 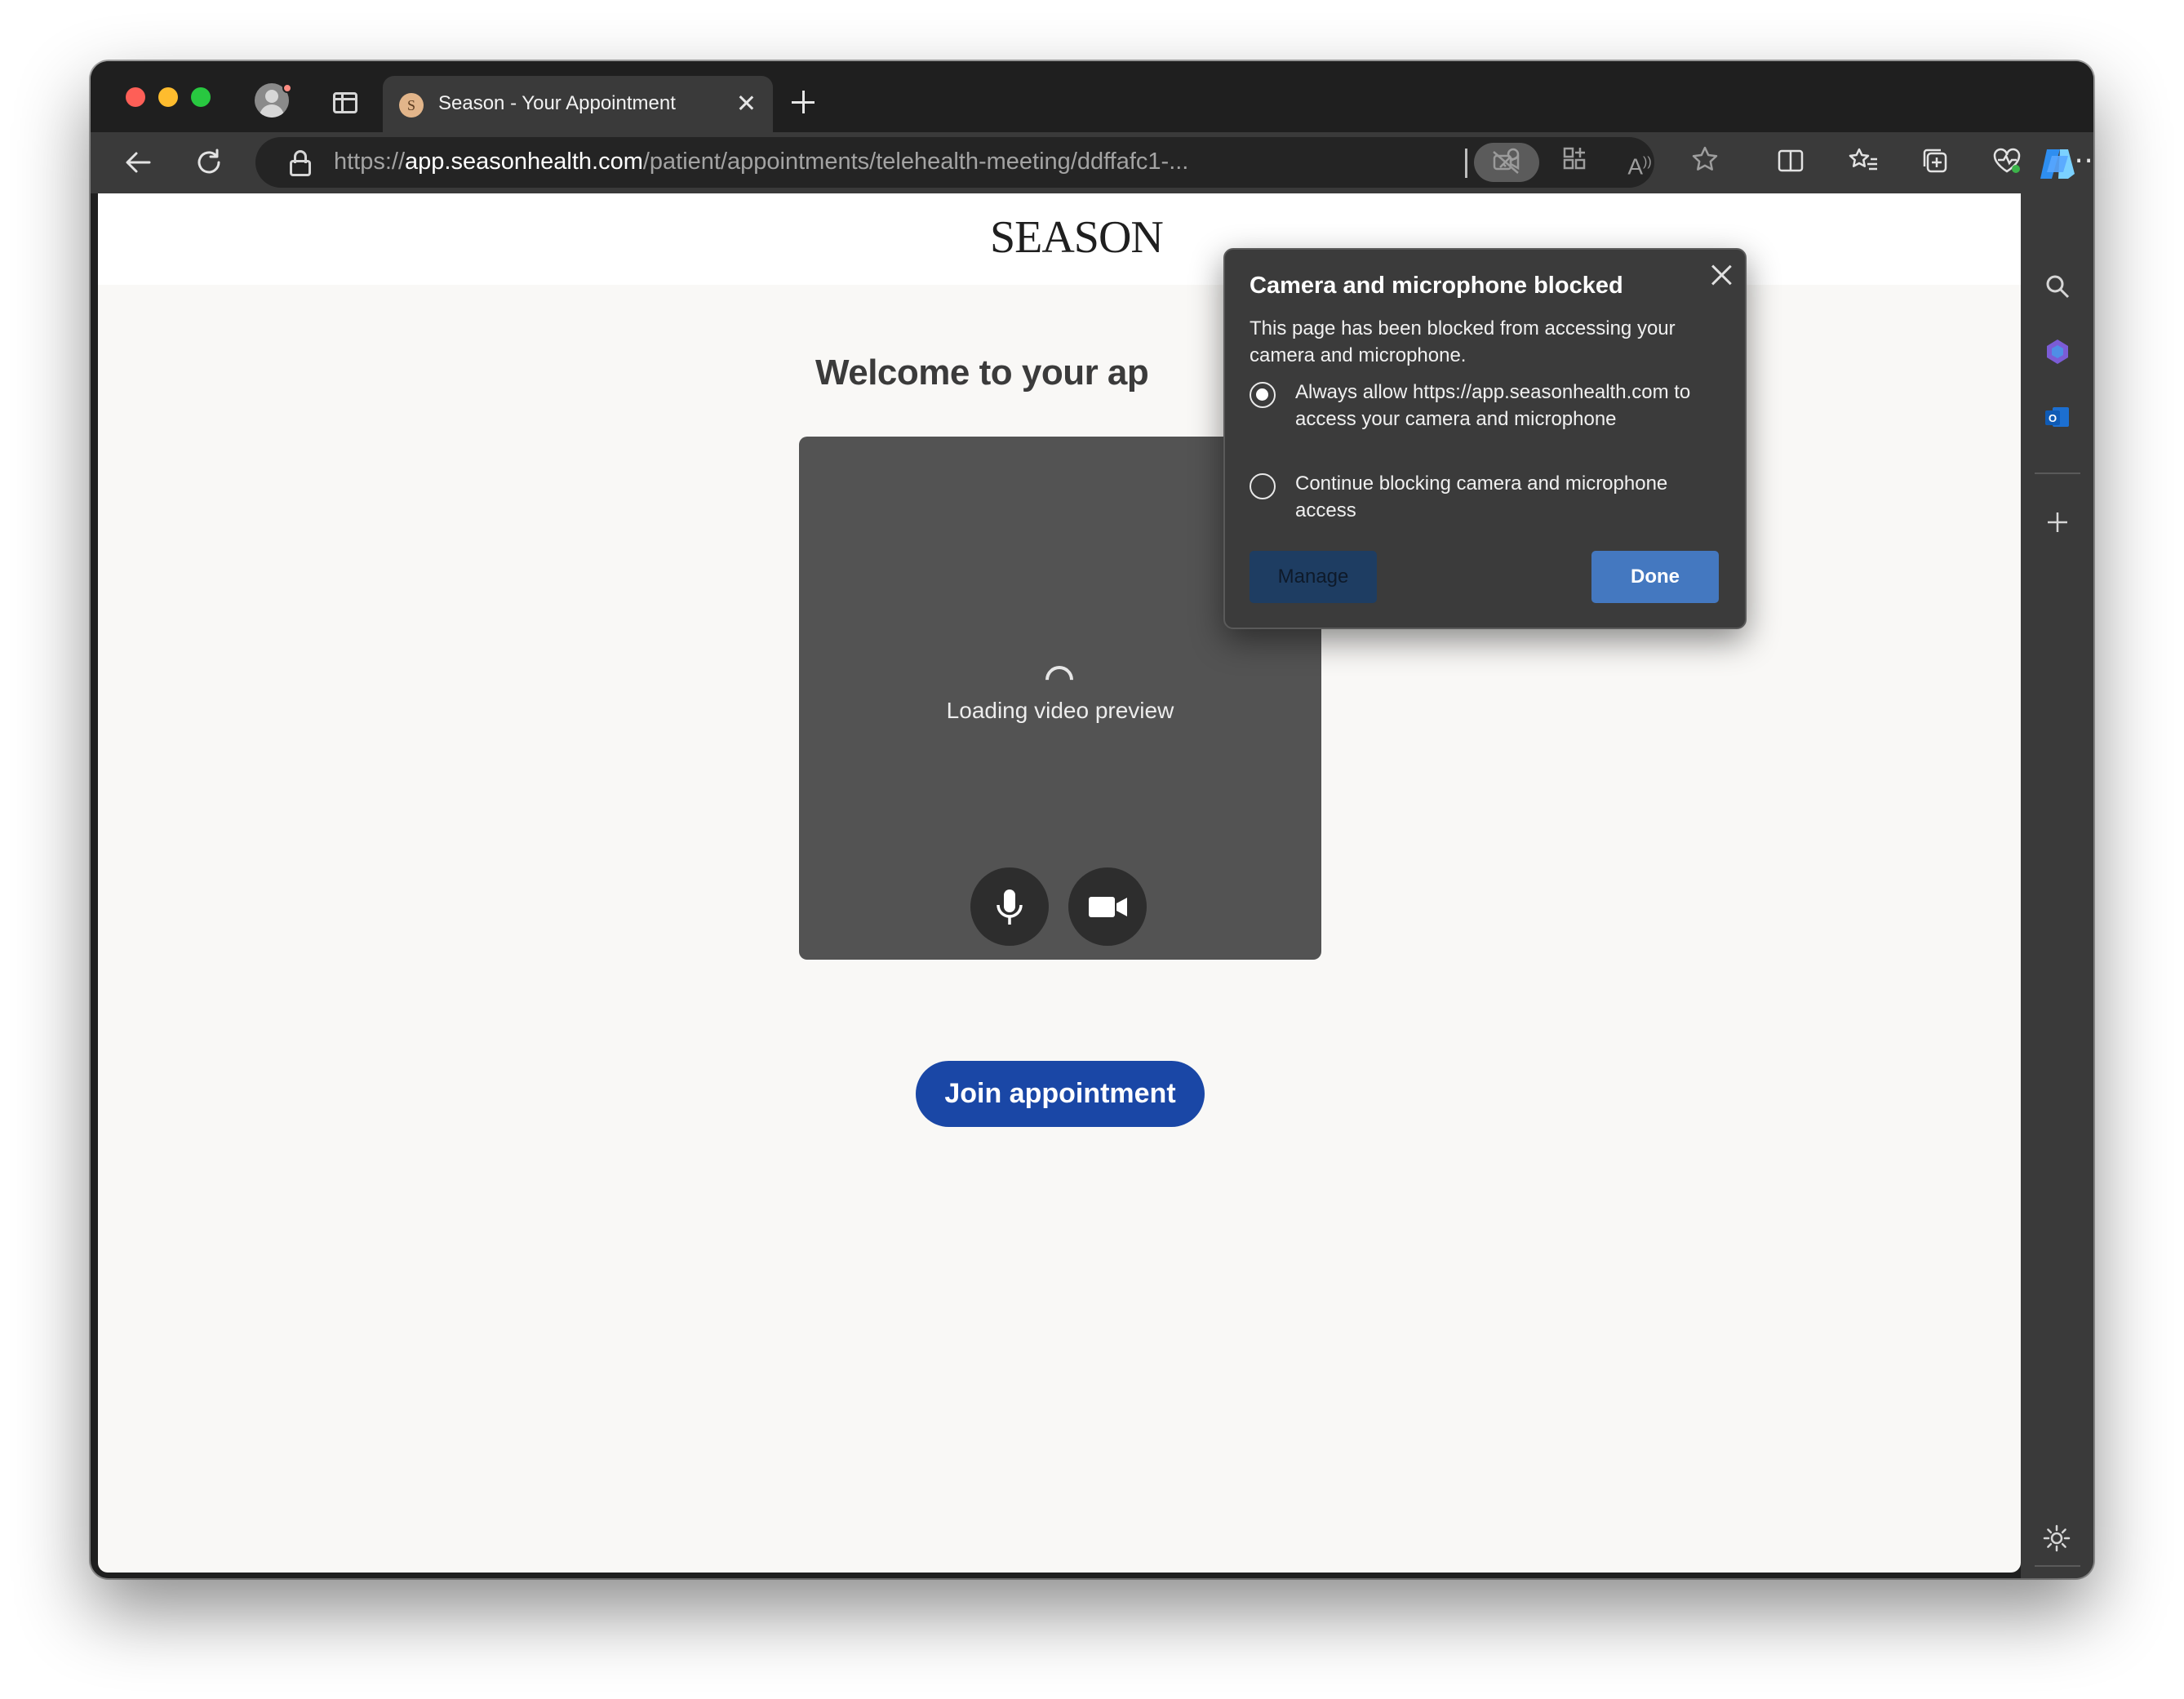 What do you see at coordinates (2053, 418) in the screenshot?
I see `svg-text: O` at bounding box center [2053, 418].